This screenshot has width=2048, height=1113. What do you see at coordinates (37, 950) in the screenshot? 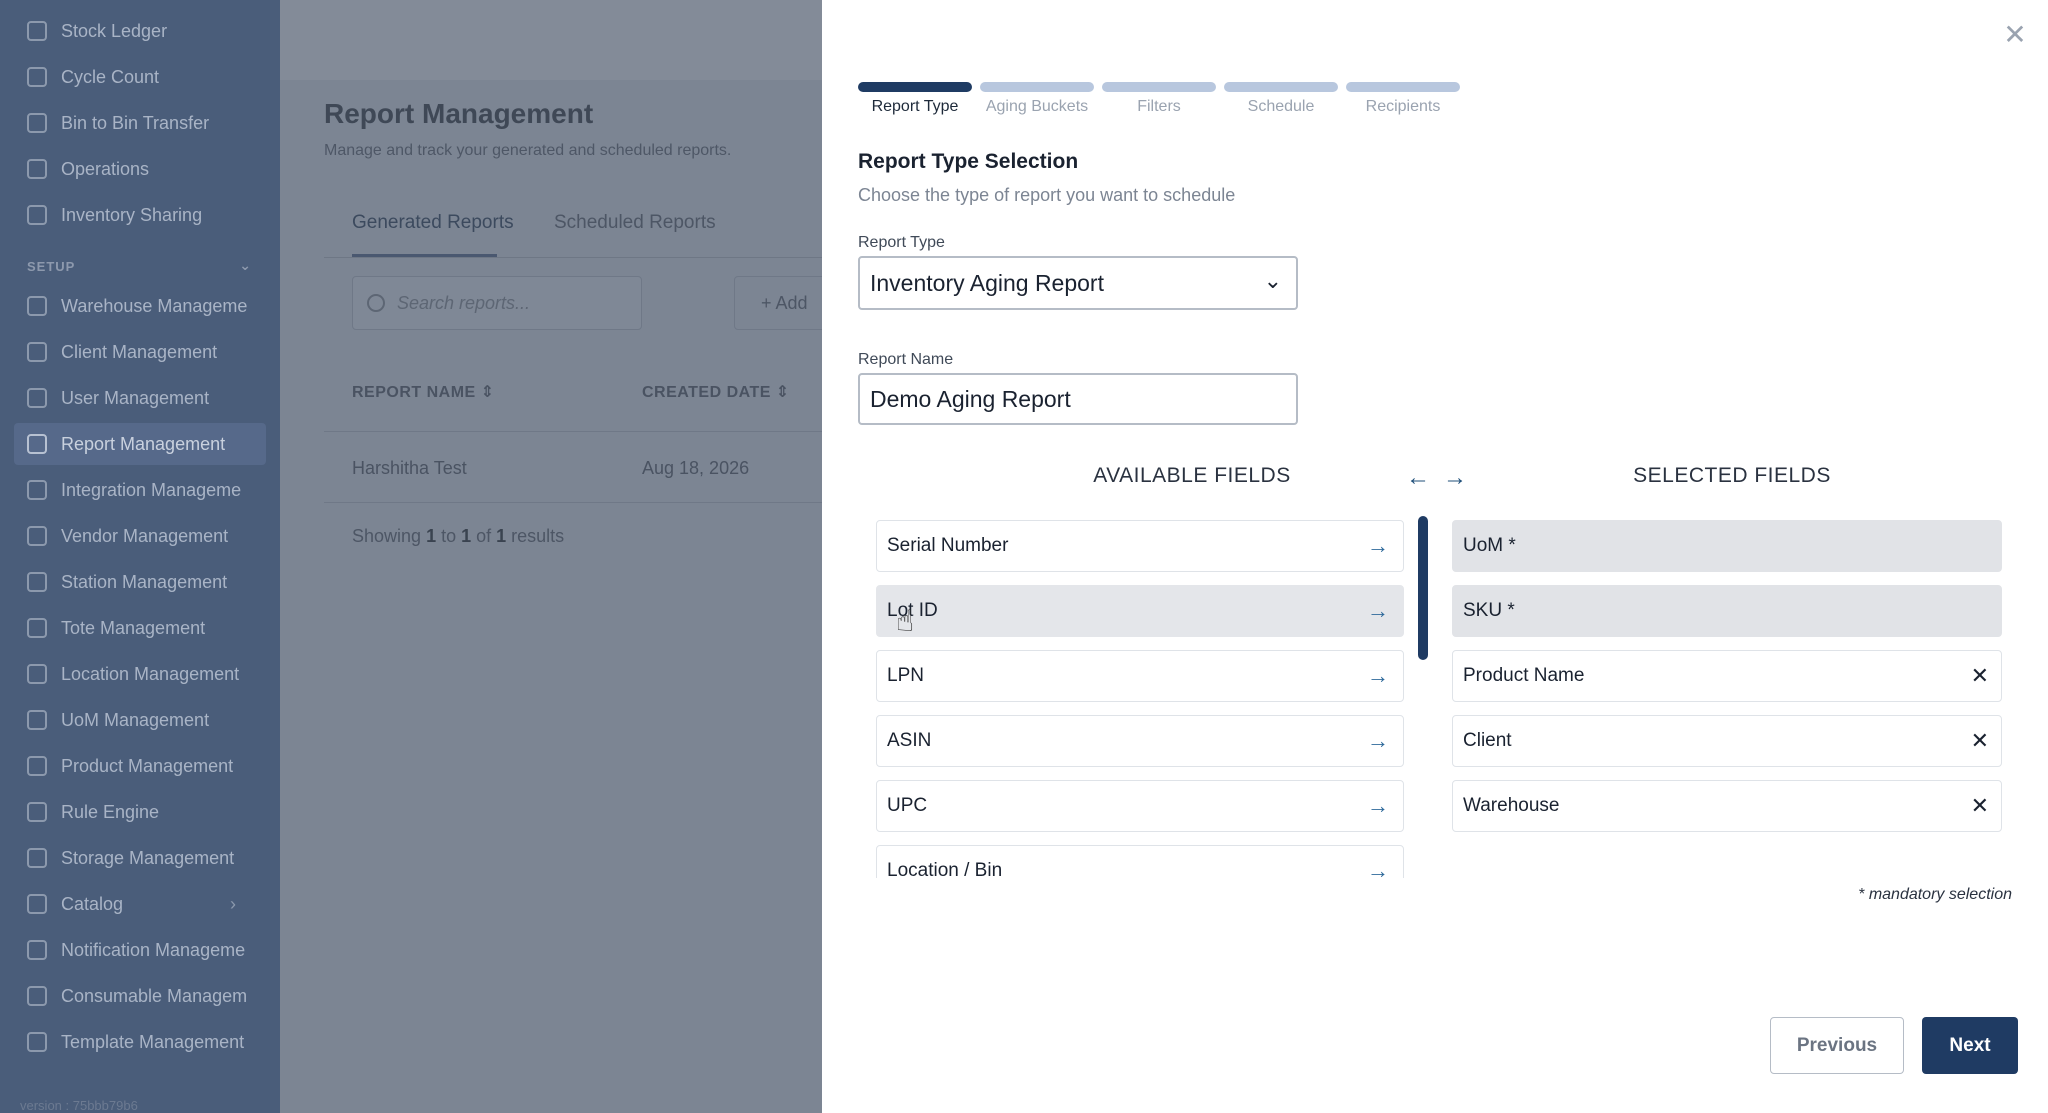
I see `bell-icon` at bounding box center [37, 950].